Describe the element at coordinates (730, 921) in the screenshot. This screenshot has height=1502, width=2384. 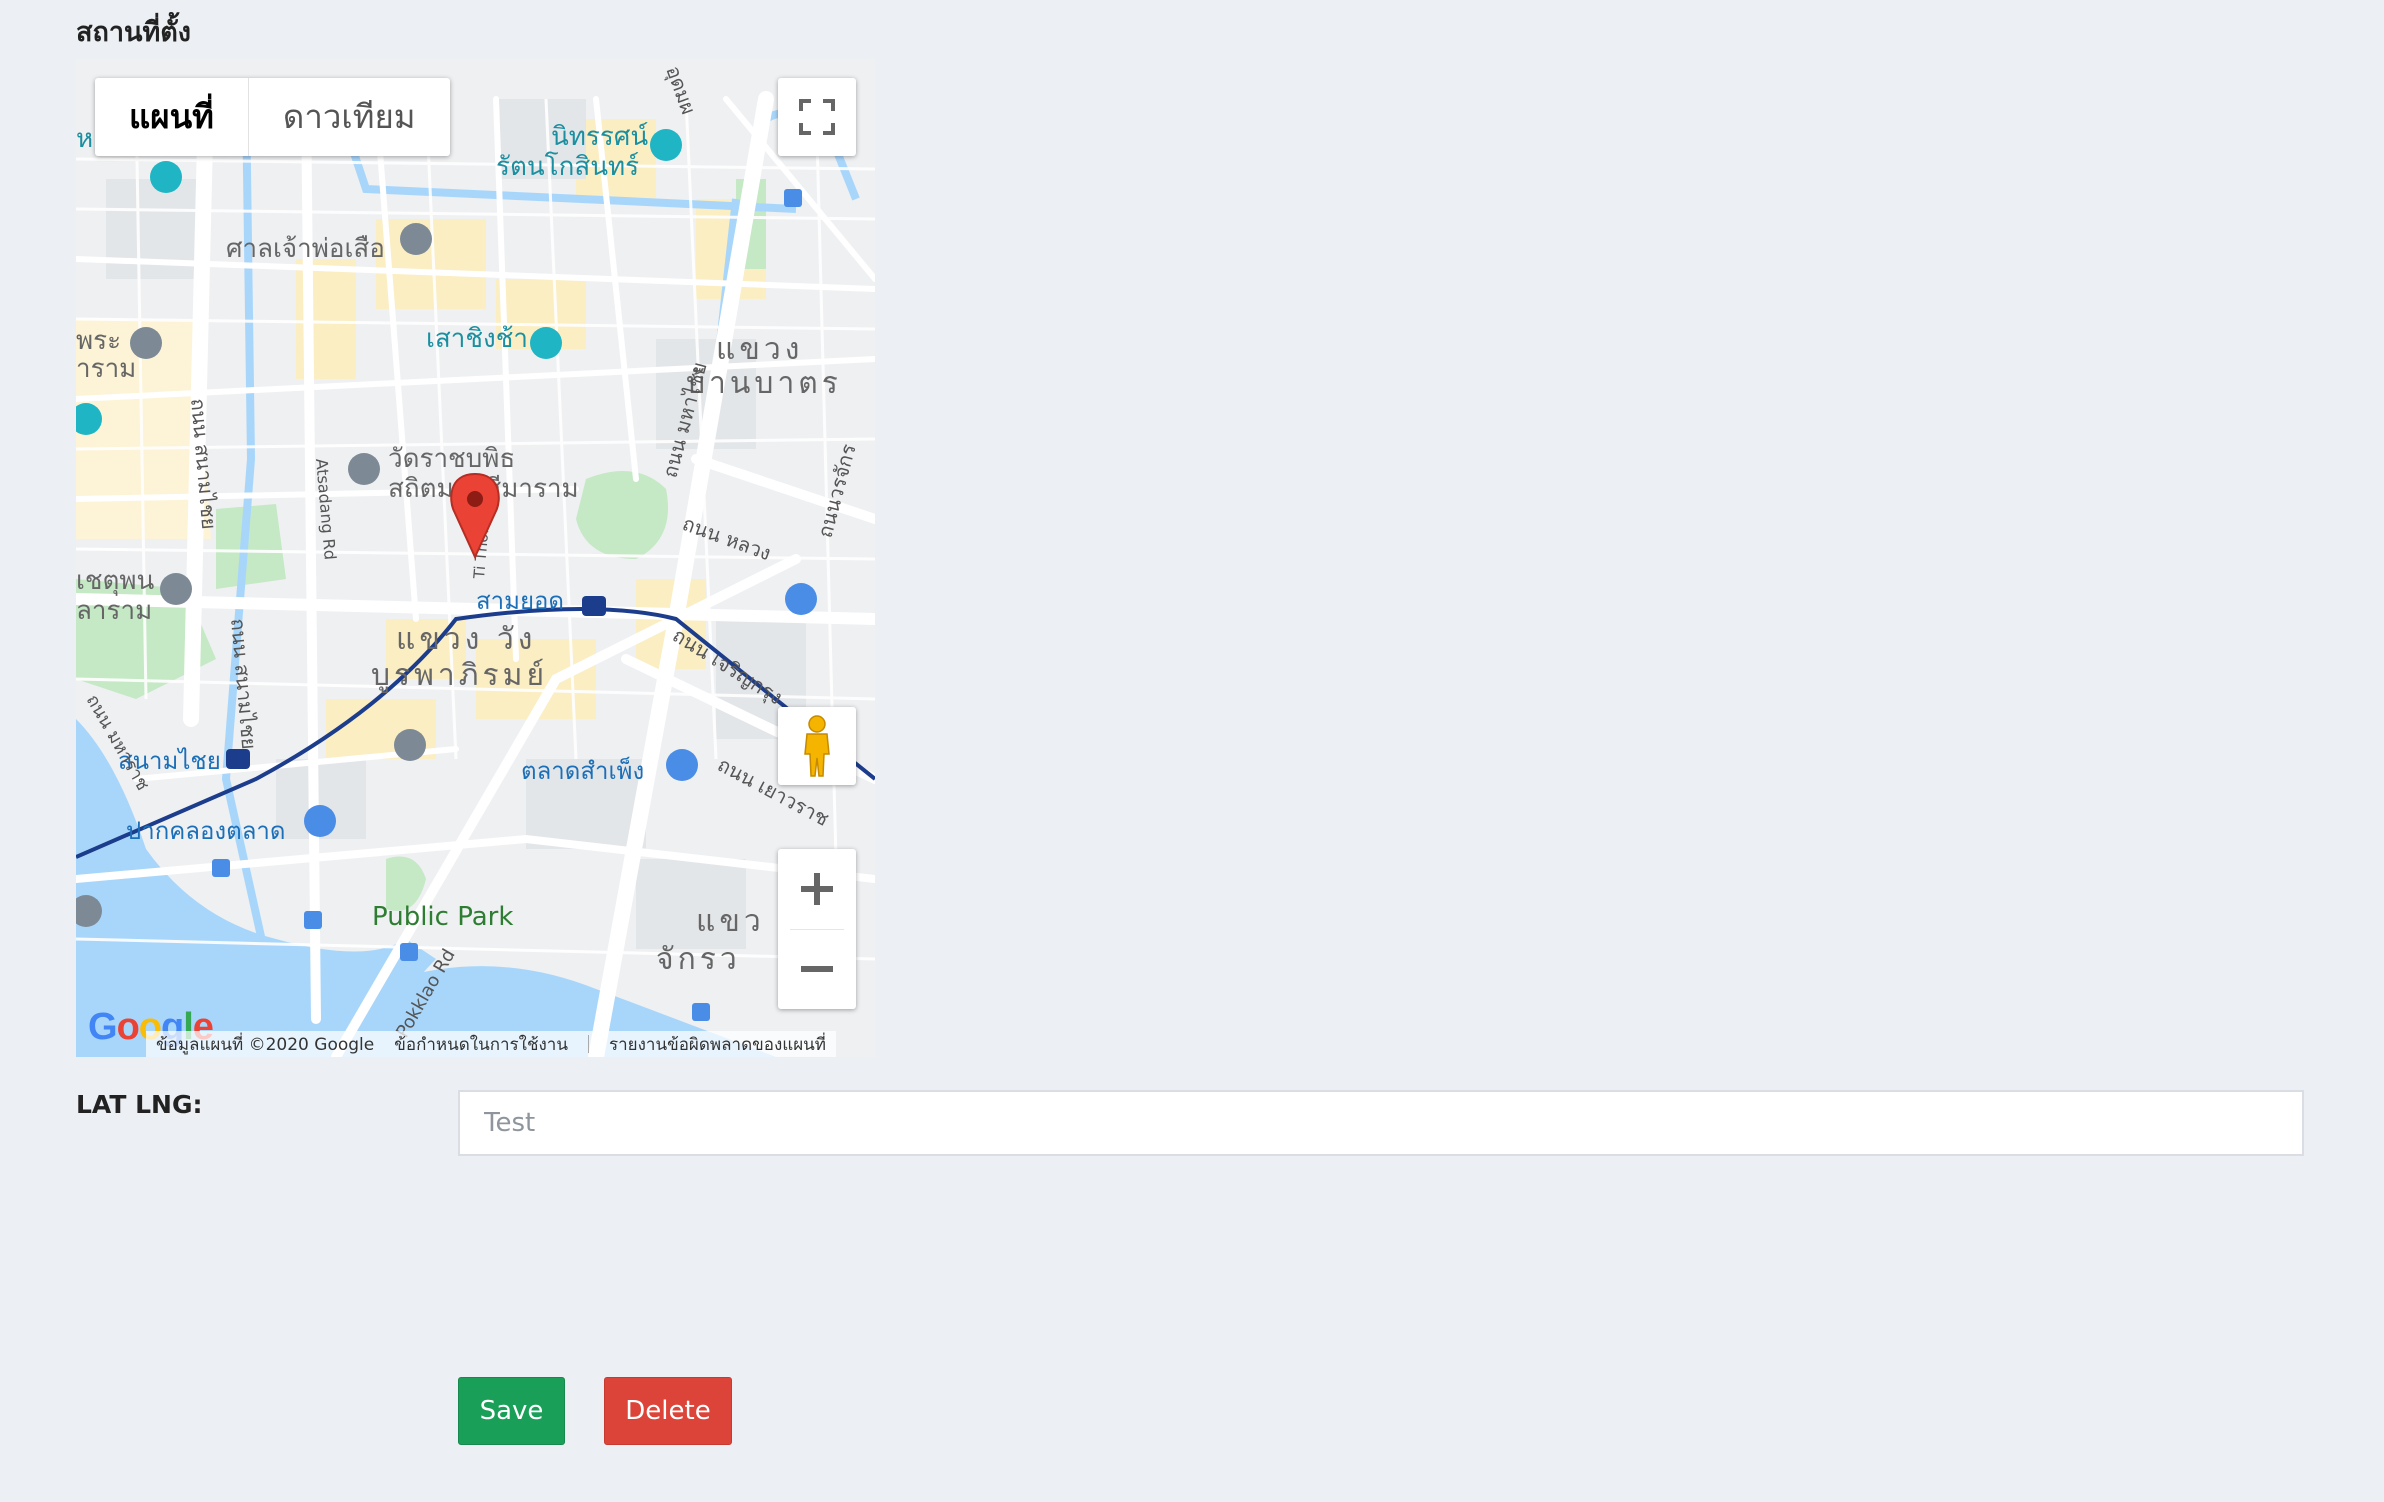
I see `svg-text: แขว` at that location.